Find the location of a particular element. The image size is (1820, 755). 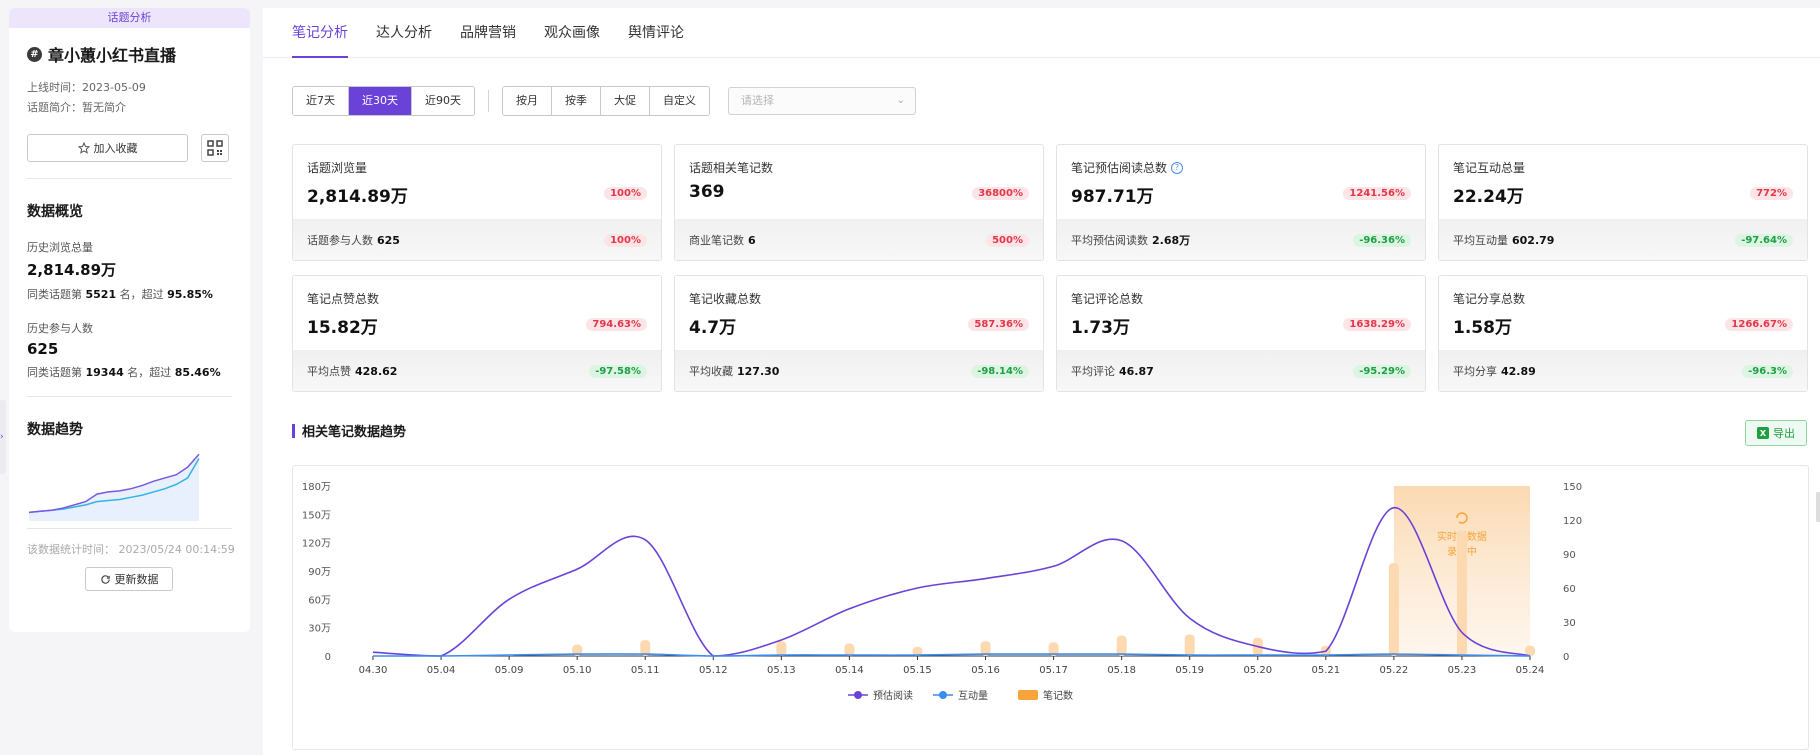

range-option-1: 近7天 is located at coordinates (321, 101).